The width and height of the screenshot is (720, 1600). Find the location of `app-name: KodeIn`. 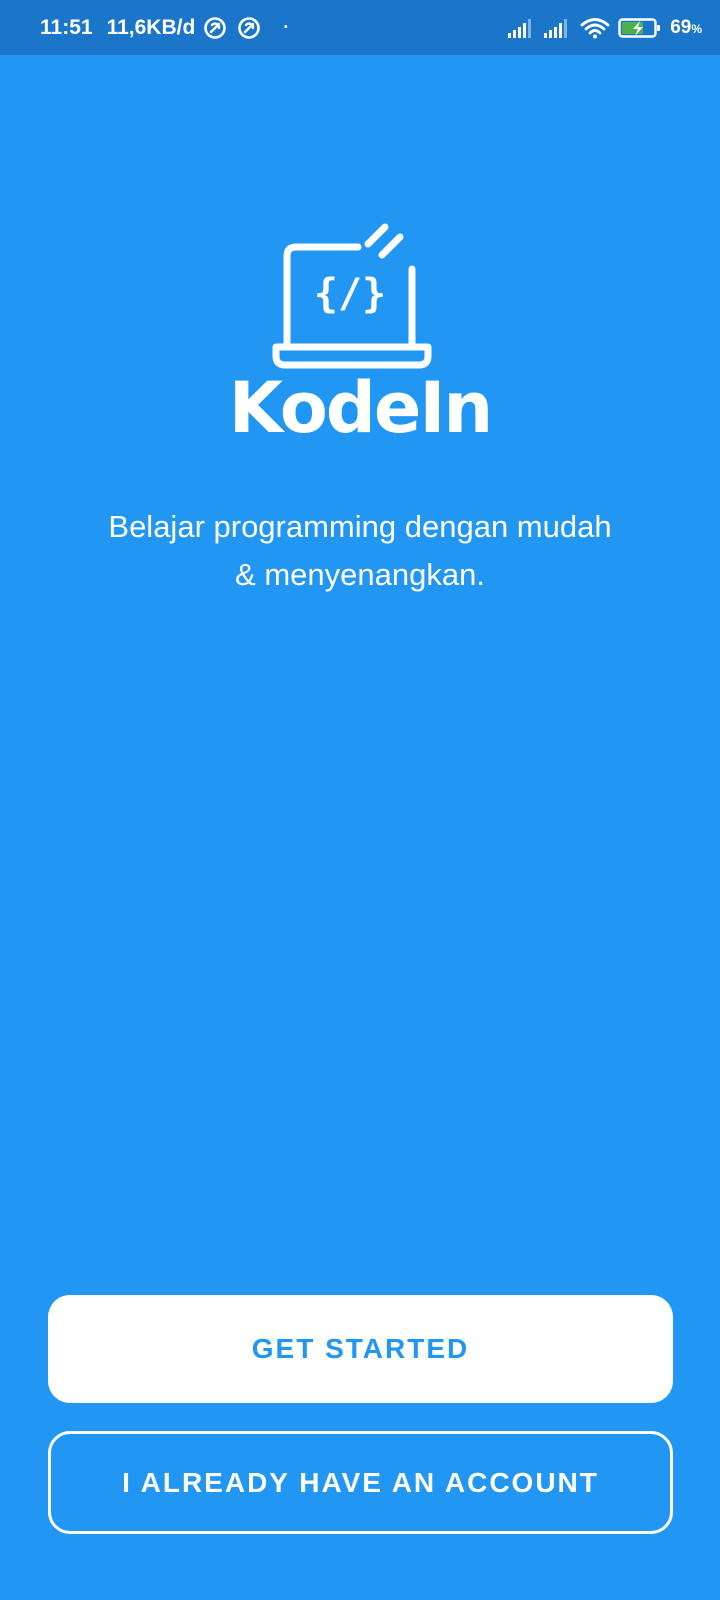

app-name: KodeIn is located at coordinates (361, 408).